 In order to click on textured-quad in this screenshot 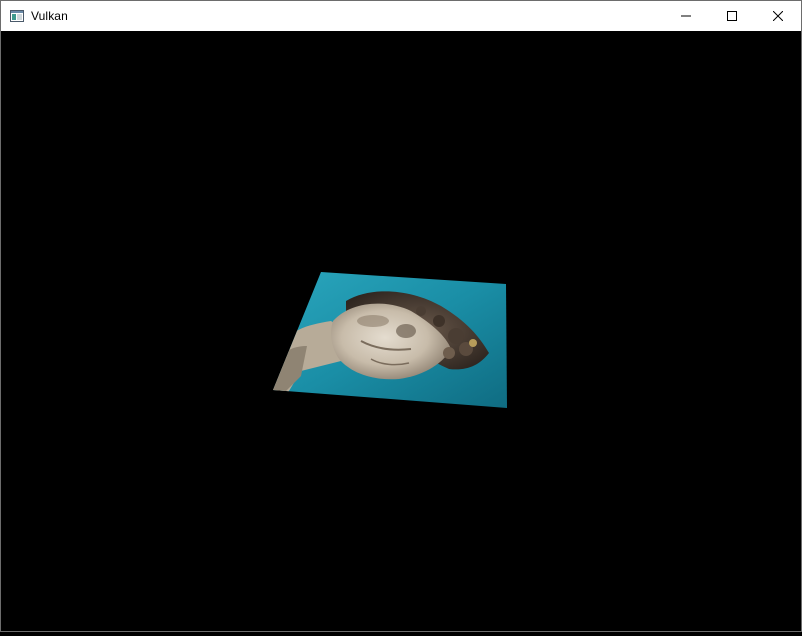, I will do `click(390, 340)`.